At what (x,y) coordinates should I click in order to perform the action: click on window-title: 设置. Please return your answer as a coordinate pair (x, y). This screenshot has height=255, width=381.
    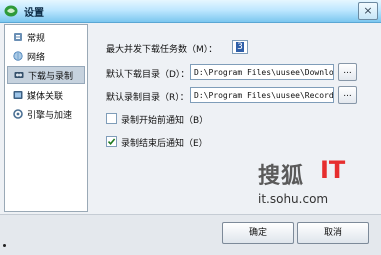
    Looking at the image, I should click on (34, 13).